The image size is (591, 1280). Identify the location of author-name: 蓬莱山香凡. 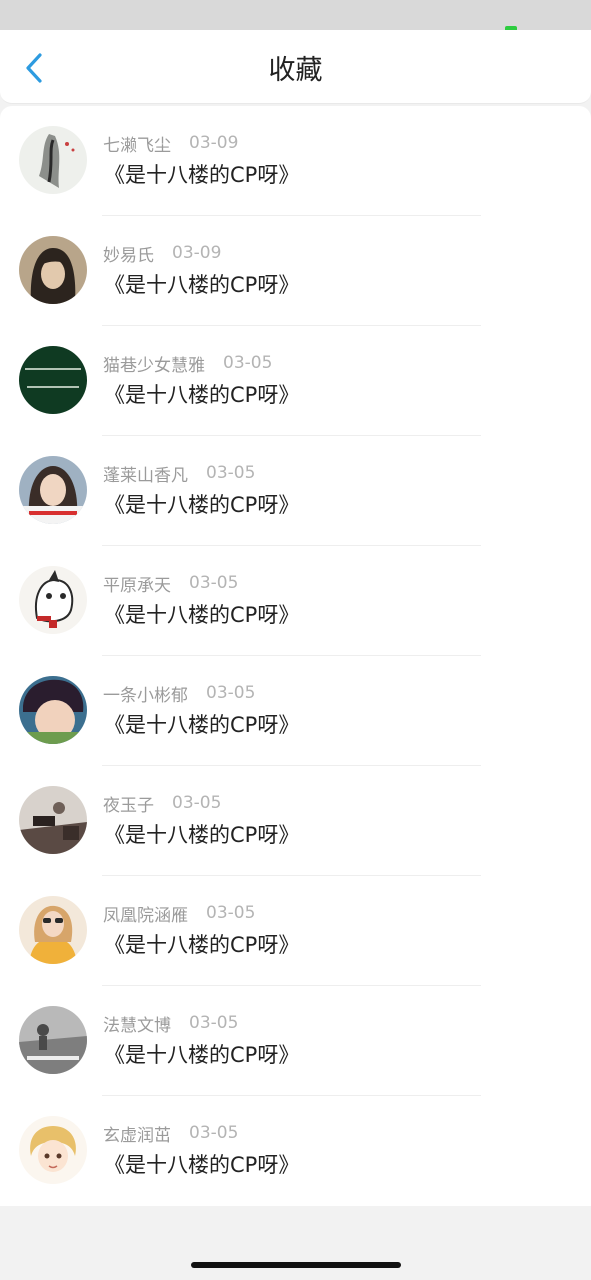
(145, 473).